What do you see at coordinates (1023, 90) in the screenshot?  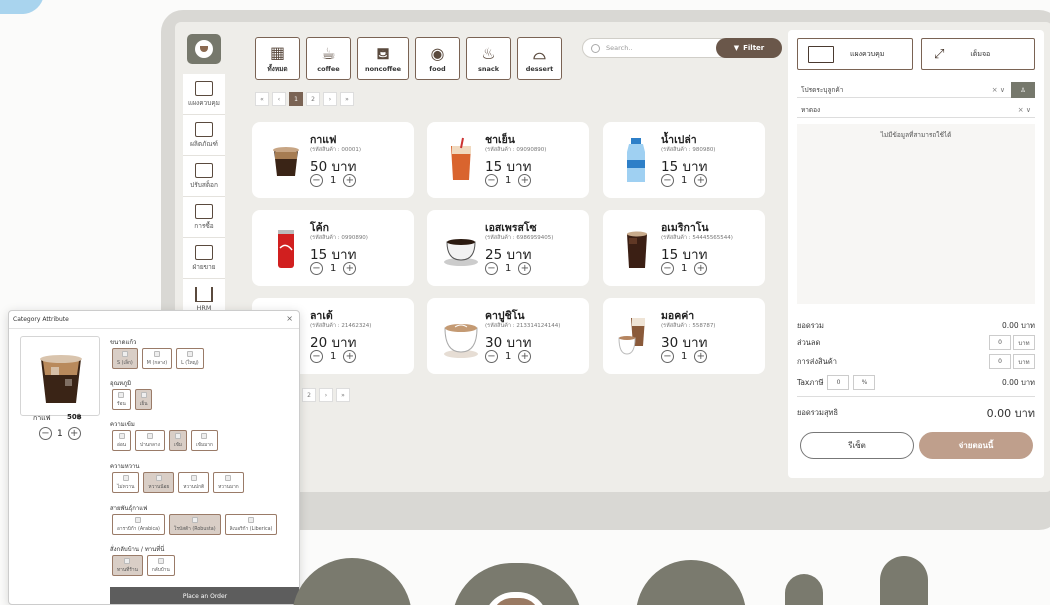 I see `add-customer-icon: ♙` at bounding box center [1023, 90].